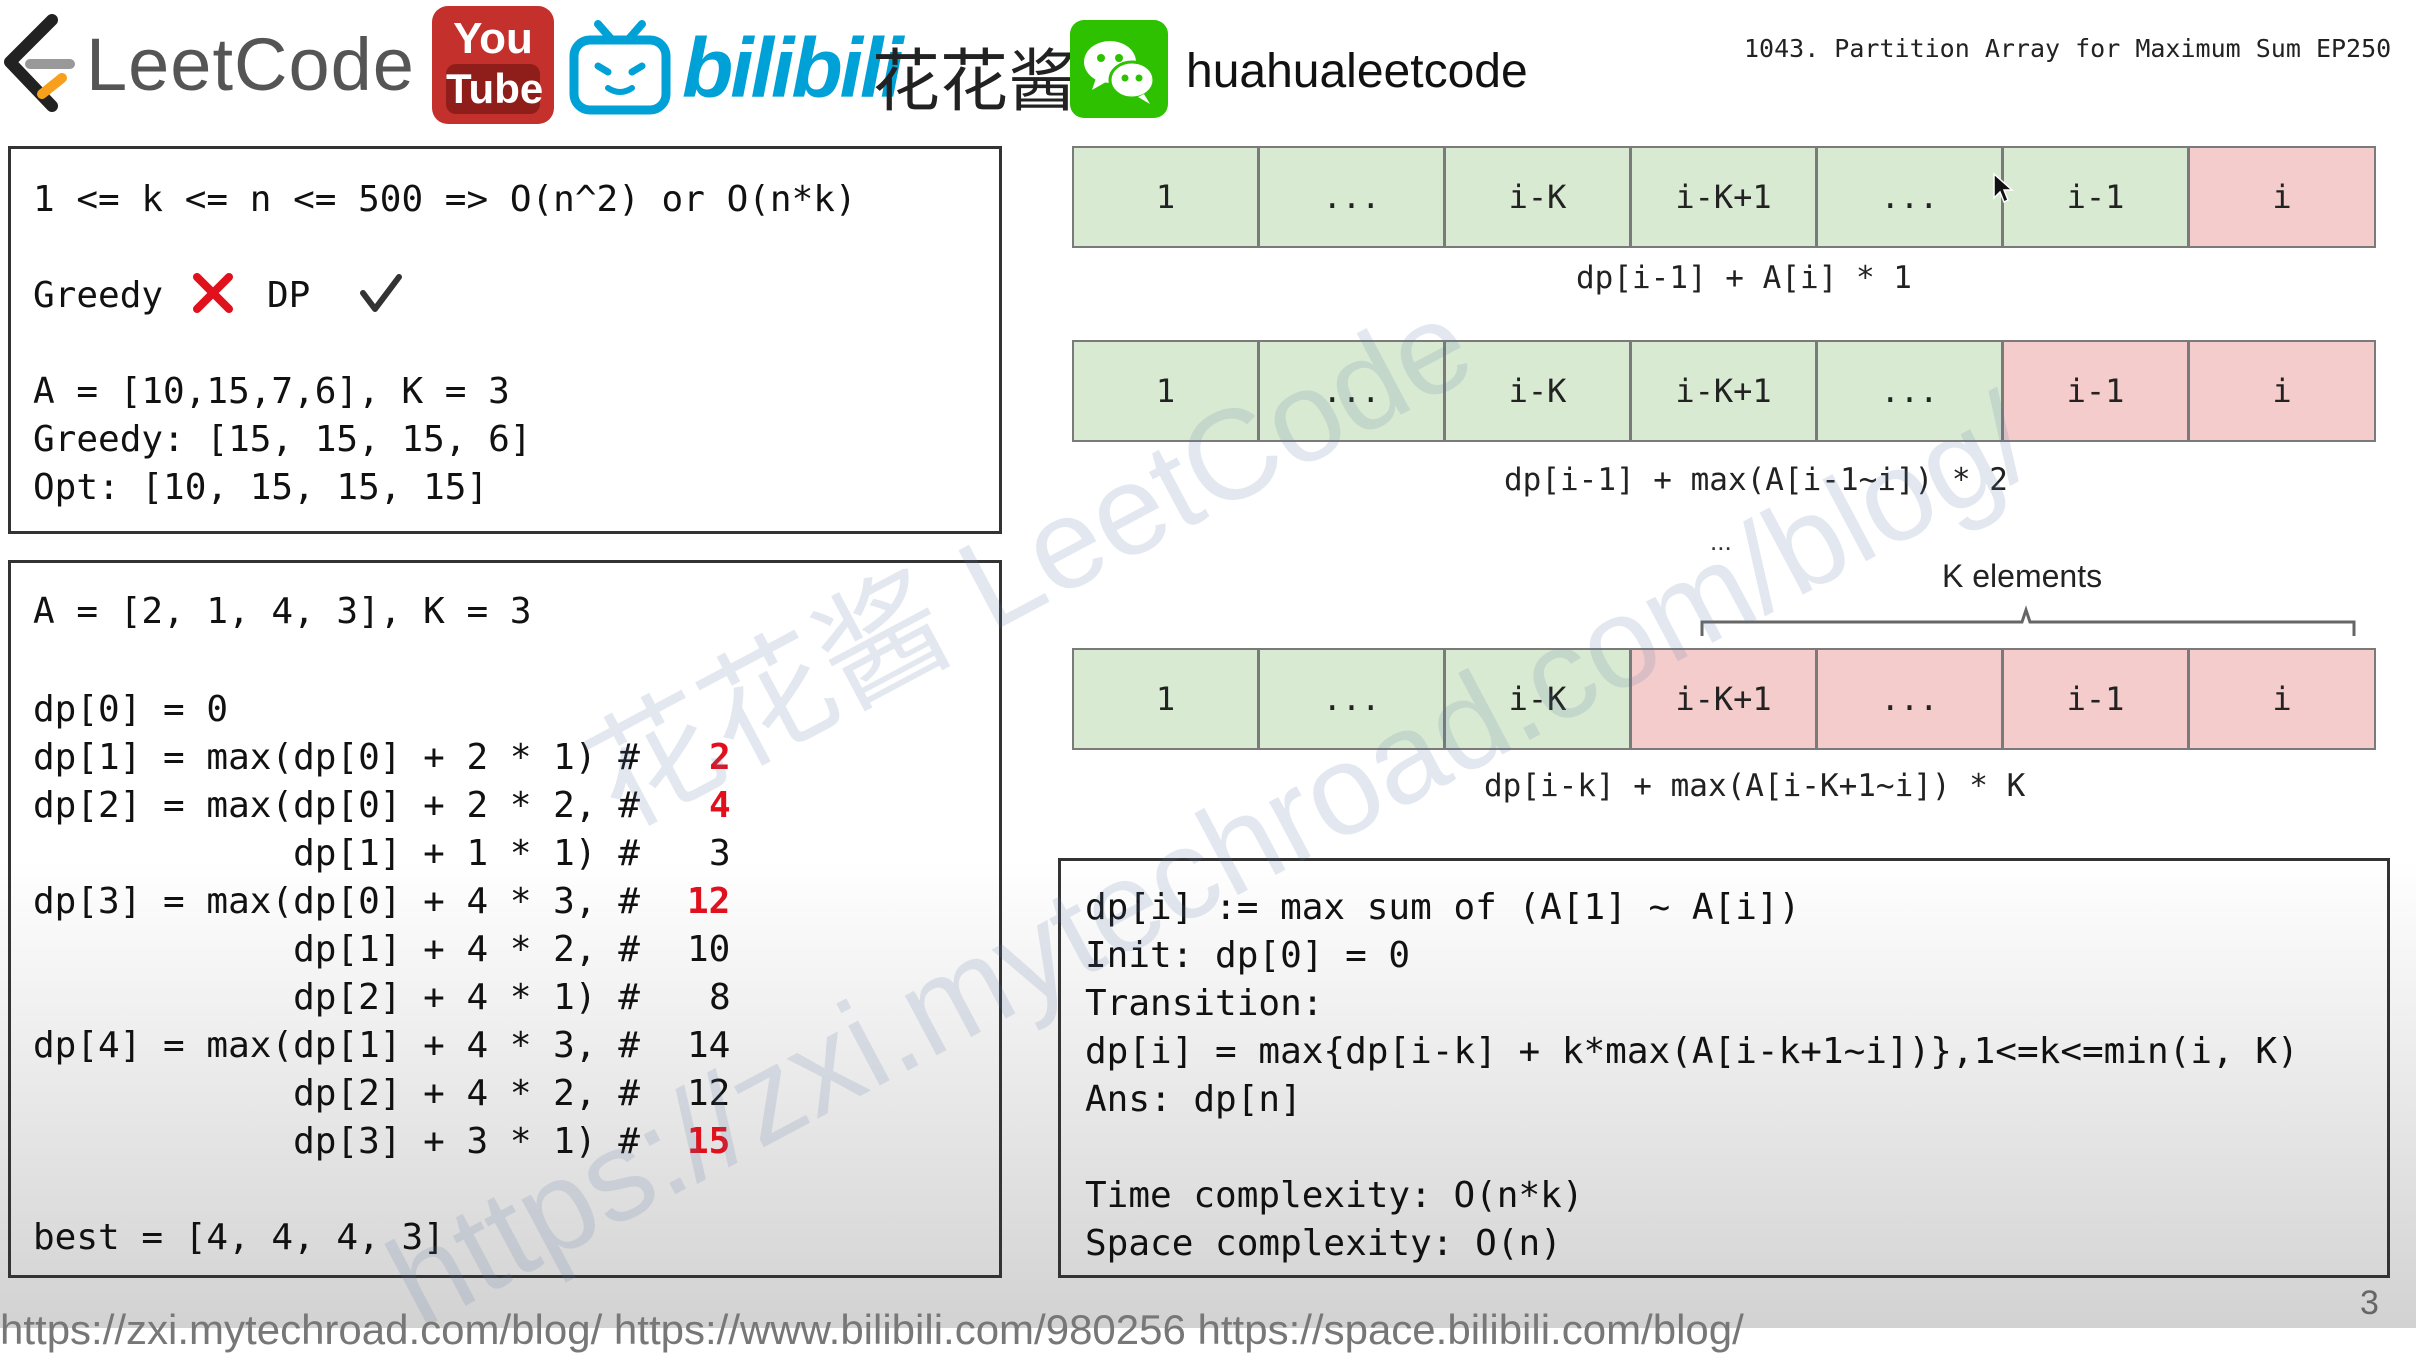 Image resolution: width=2416 pixels, height=1354 pixels. What do you see at coordinates (39, 63) in the screenshot?
I see `leetcode-logo-icon` at bounding box center [39, 63].